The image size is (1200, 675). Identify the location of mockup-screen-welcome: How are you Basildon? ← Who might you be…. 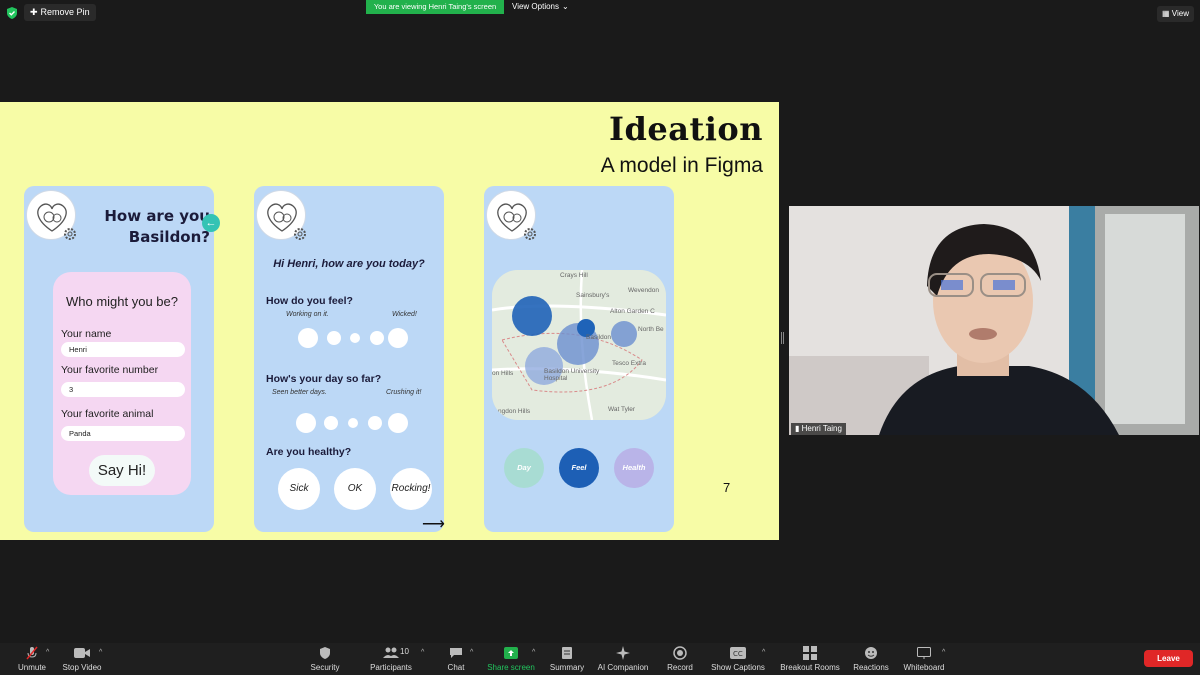
(122, 359).